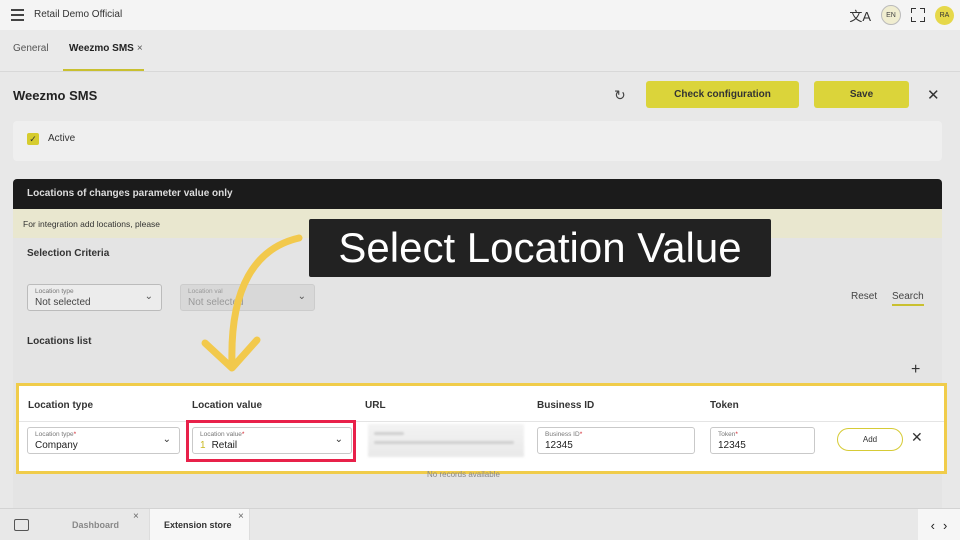  What do you see at coordinates (101, 48) in the screenshot?
I see `tab-label: Weezmo SMS` at bounding box center [101, 48].